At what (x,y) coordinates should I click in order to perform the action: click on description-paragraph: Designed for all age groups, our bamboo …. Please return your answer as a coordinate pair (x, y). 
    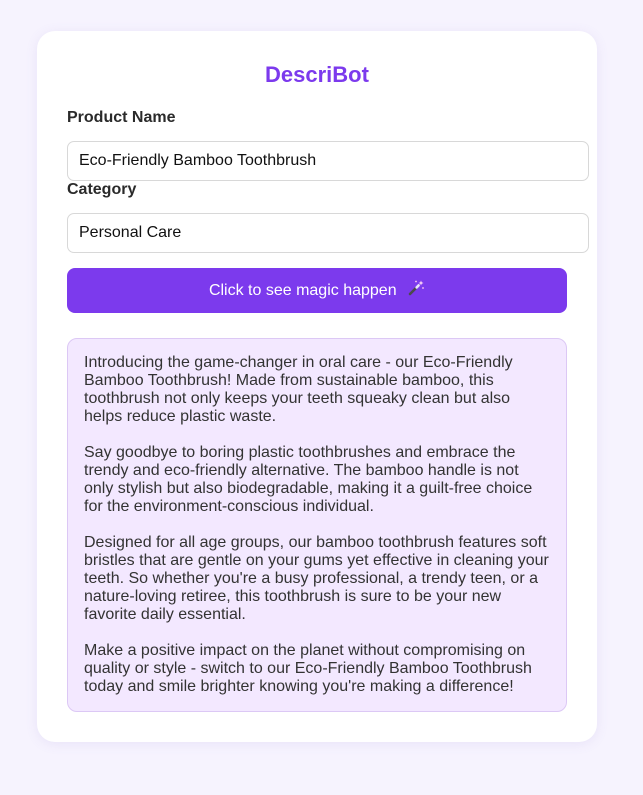
    Looking at the image, I should click on (316, 578).